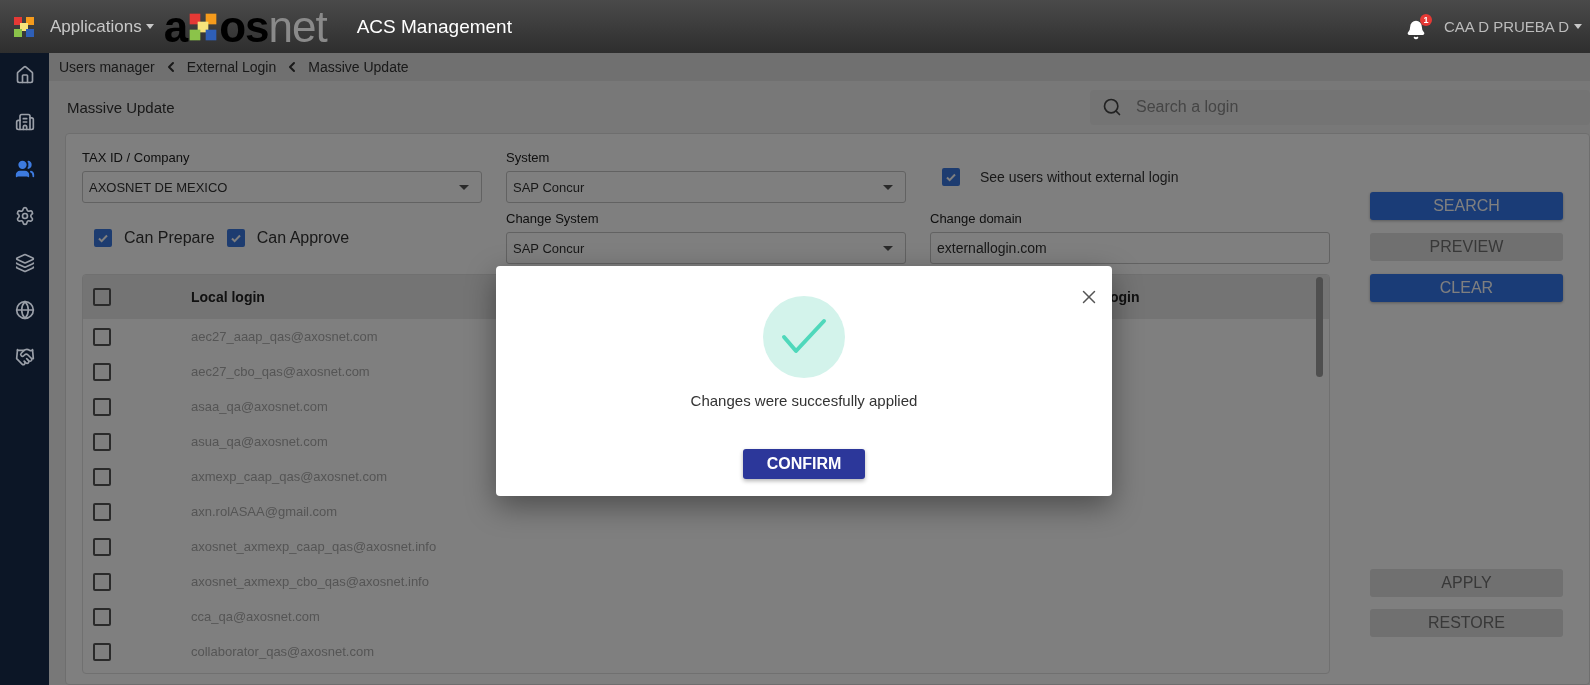  I want to click on breadcrumb-link: Massive Update, so click(358, 67).